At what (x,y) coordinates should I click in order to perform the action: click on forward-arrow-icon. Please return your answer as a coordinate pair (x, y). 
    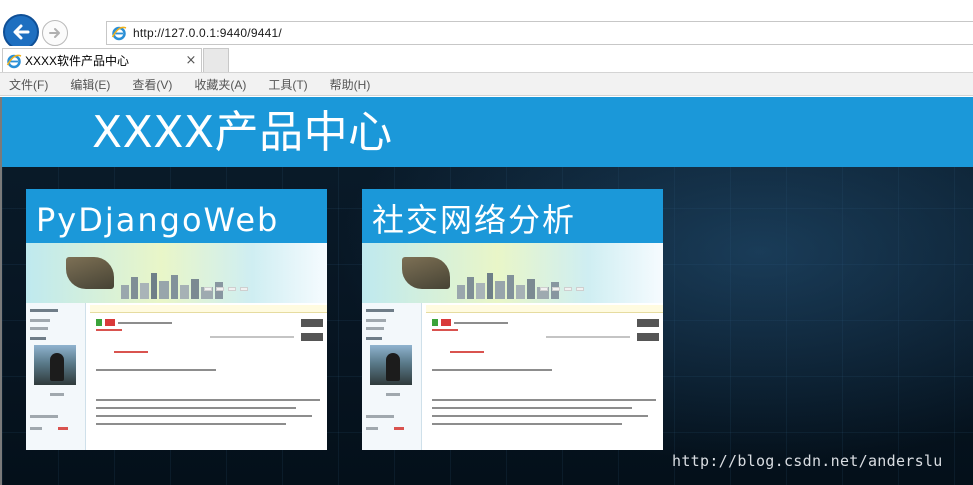
    Looking at the image, I should click on (54, 33).